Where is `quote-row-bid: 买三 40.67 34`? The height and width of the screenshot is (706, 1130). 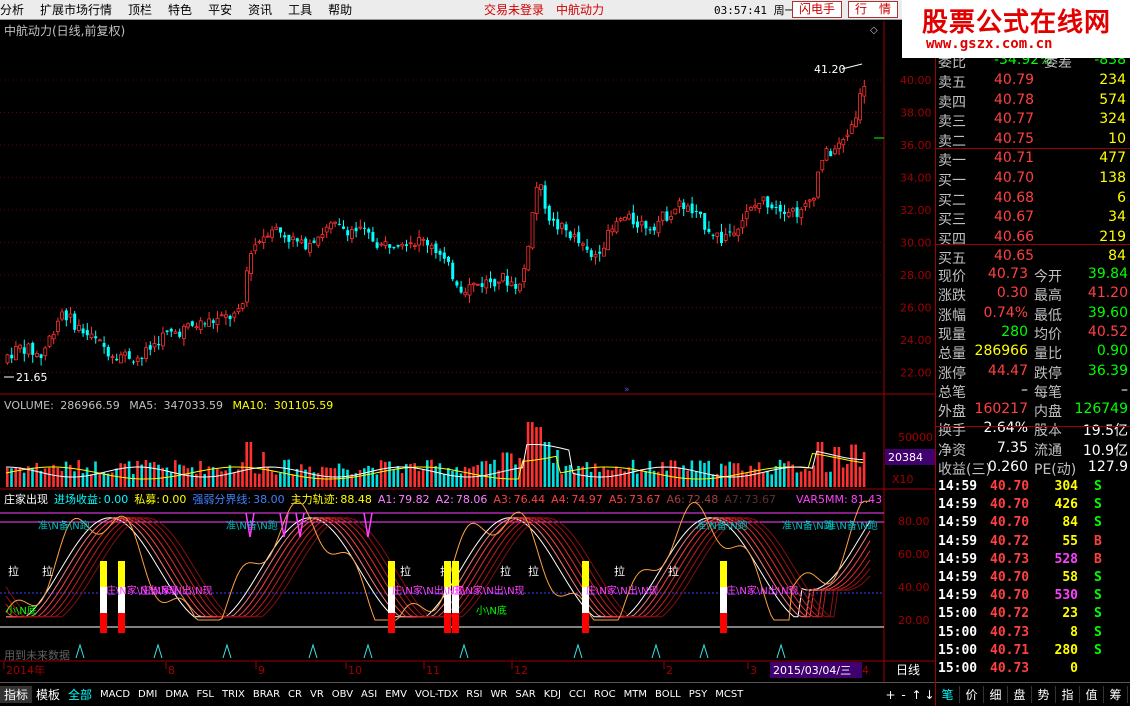 quote-row-bid: 买三 40.67 34 is located at coordinates (1033, 218).